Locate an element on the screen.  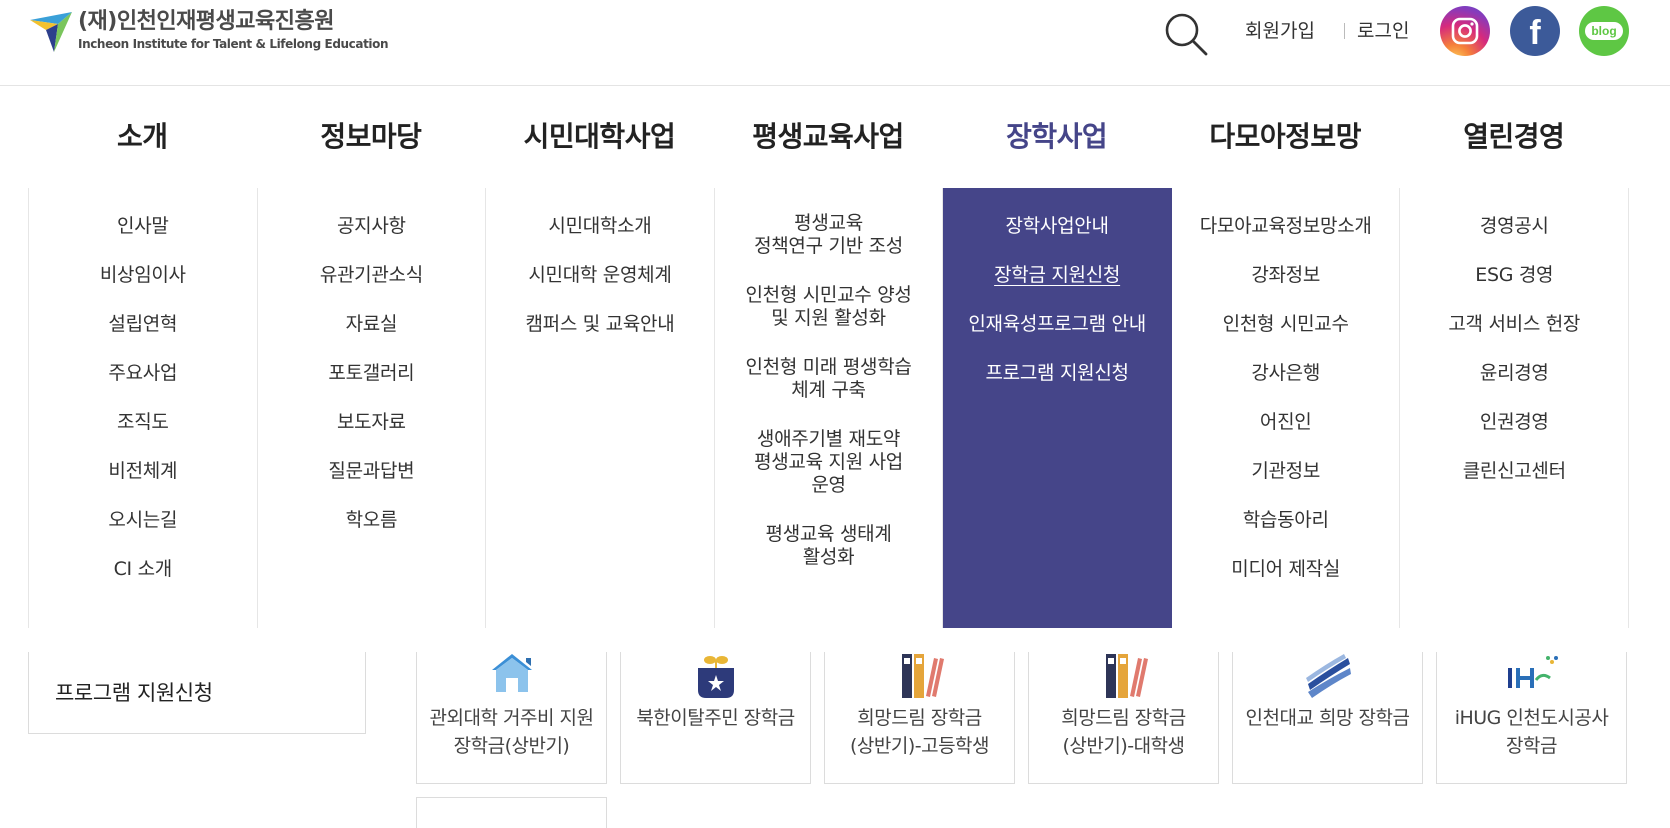
submenu-link: 설립연혁 is located at coordinates (143, 324).